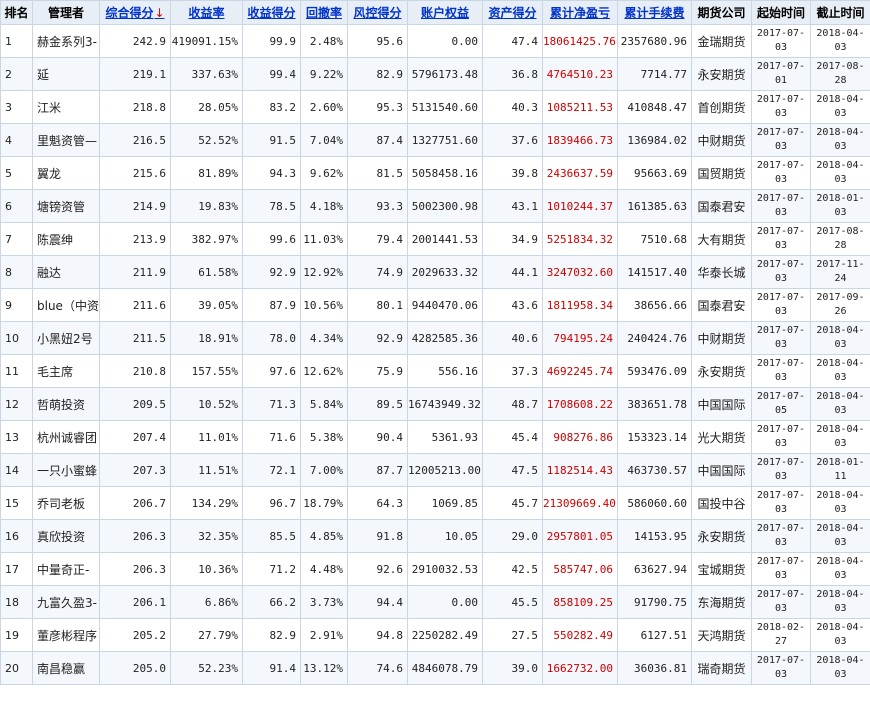 The height and width of the screenshot is (724, 870). I want to click on header-risk-score-sort: 风控得分, so click(377, 12).